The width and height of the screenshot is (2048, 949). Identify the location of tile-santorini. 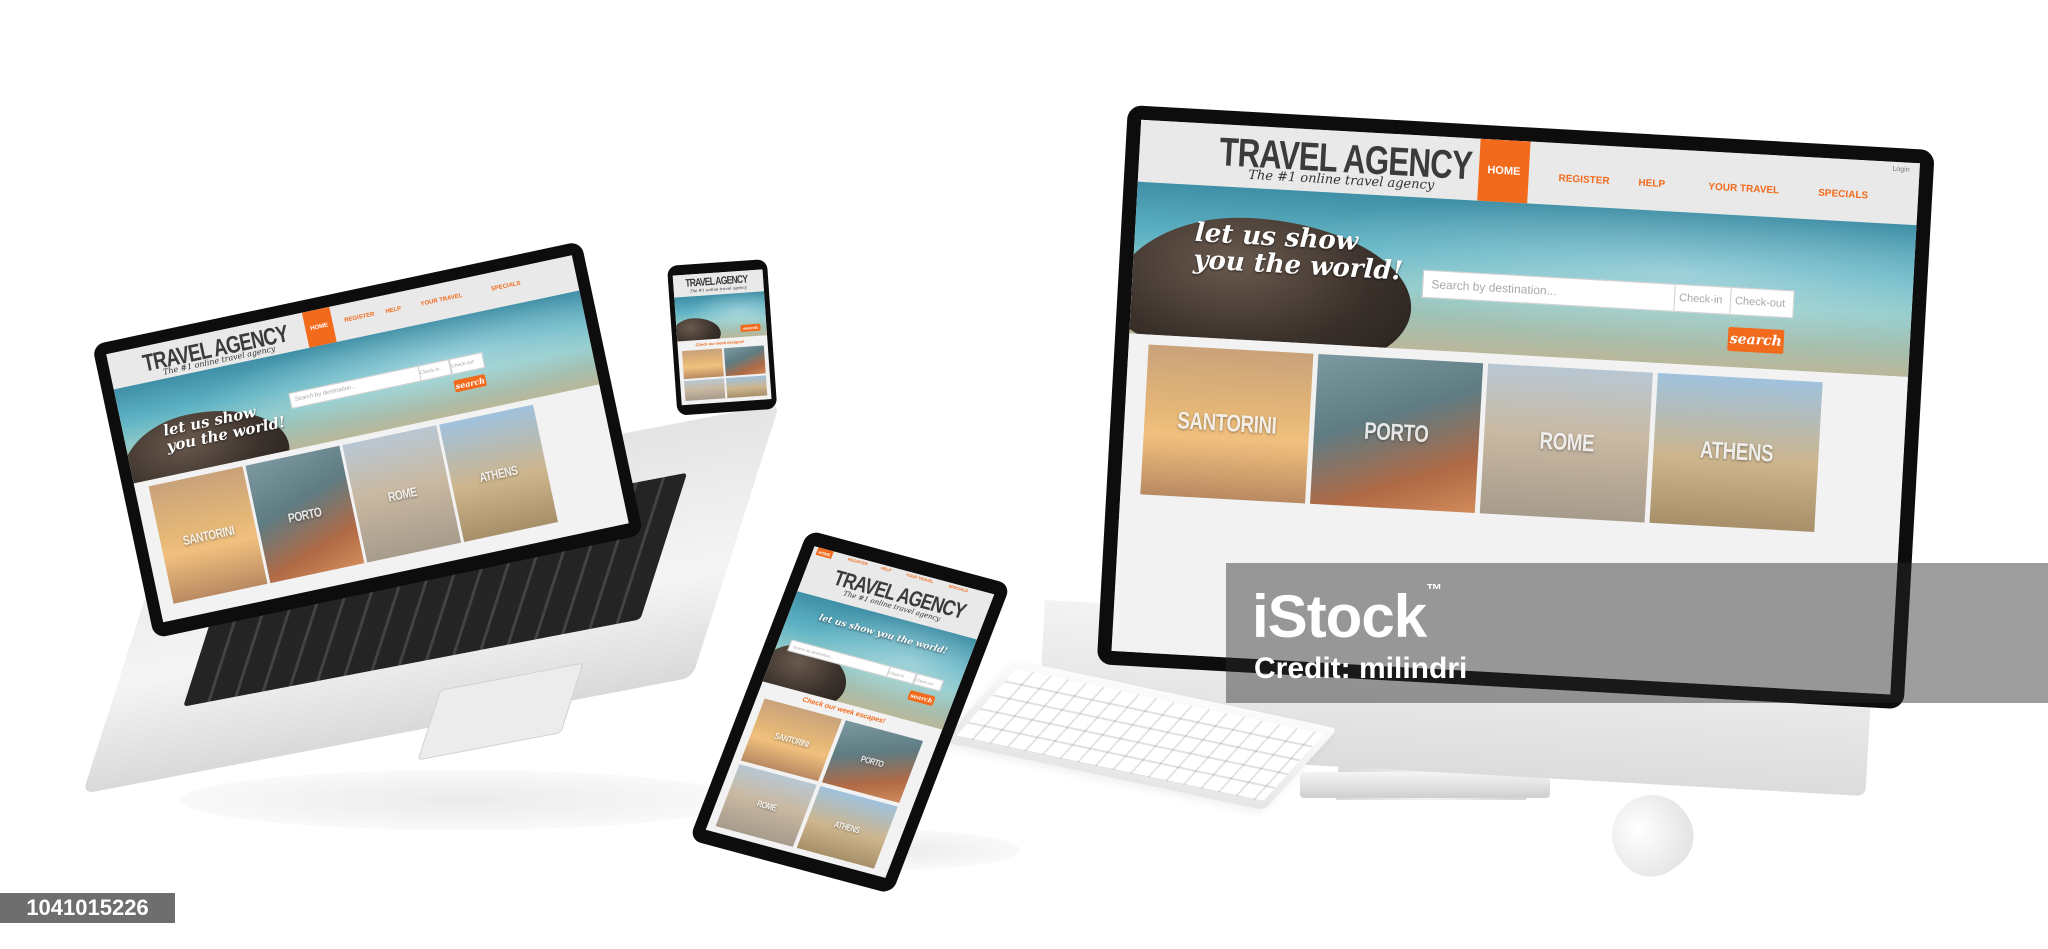
(702, 364).